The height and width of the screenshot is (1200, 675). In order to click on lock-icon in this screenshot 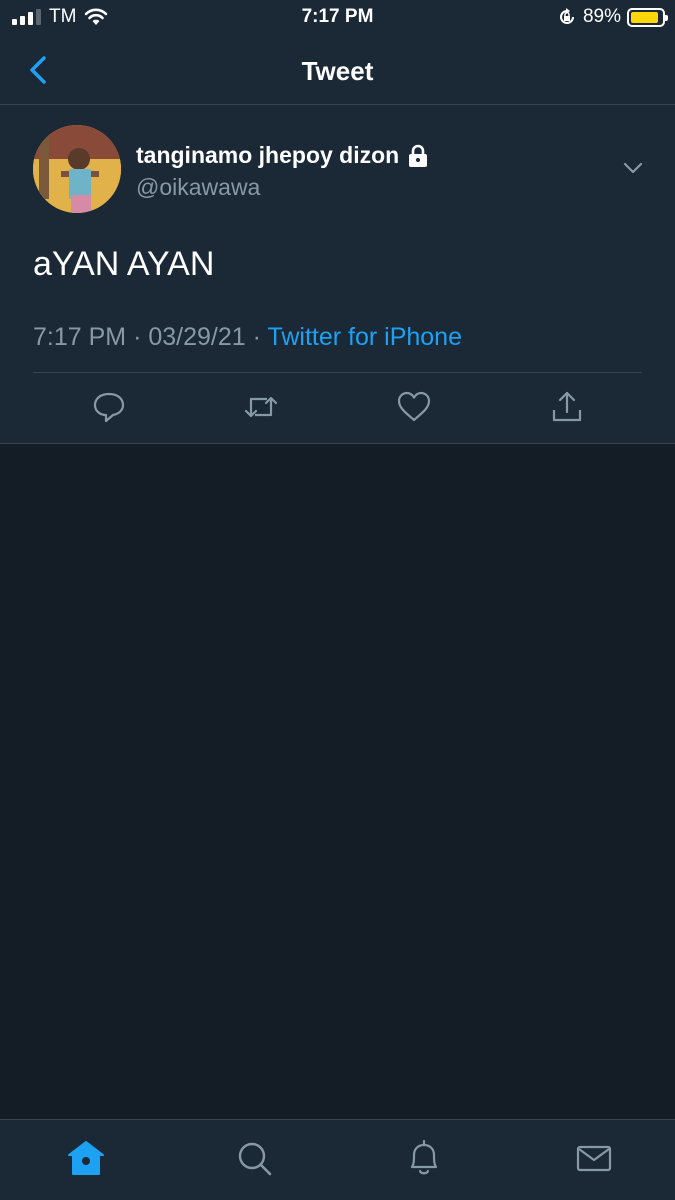, I will do `click(418, 155)`.